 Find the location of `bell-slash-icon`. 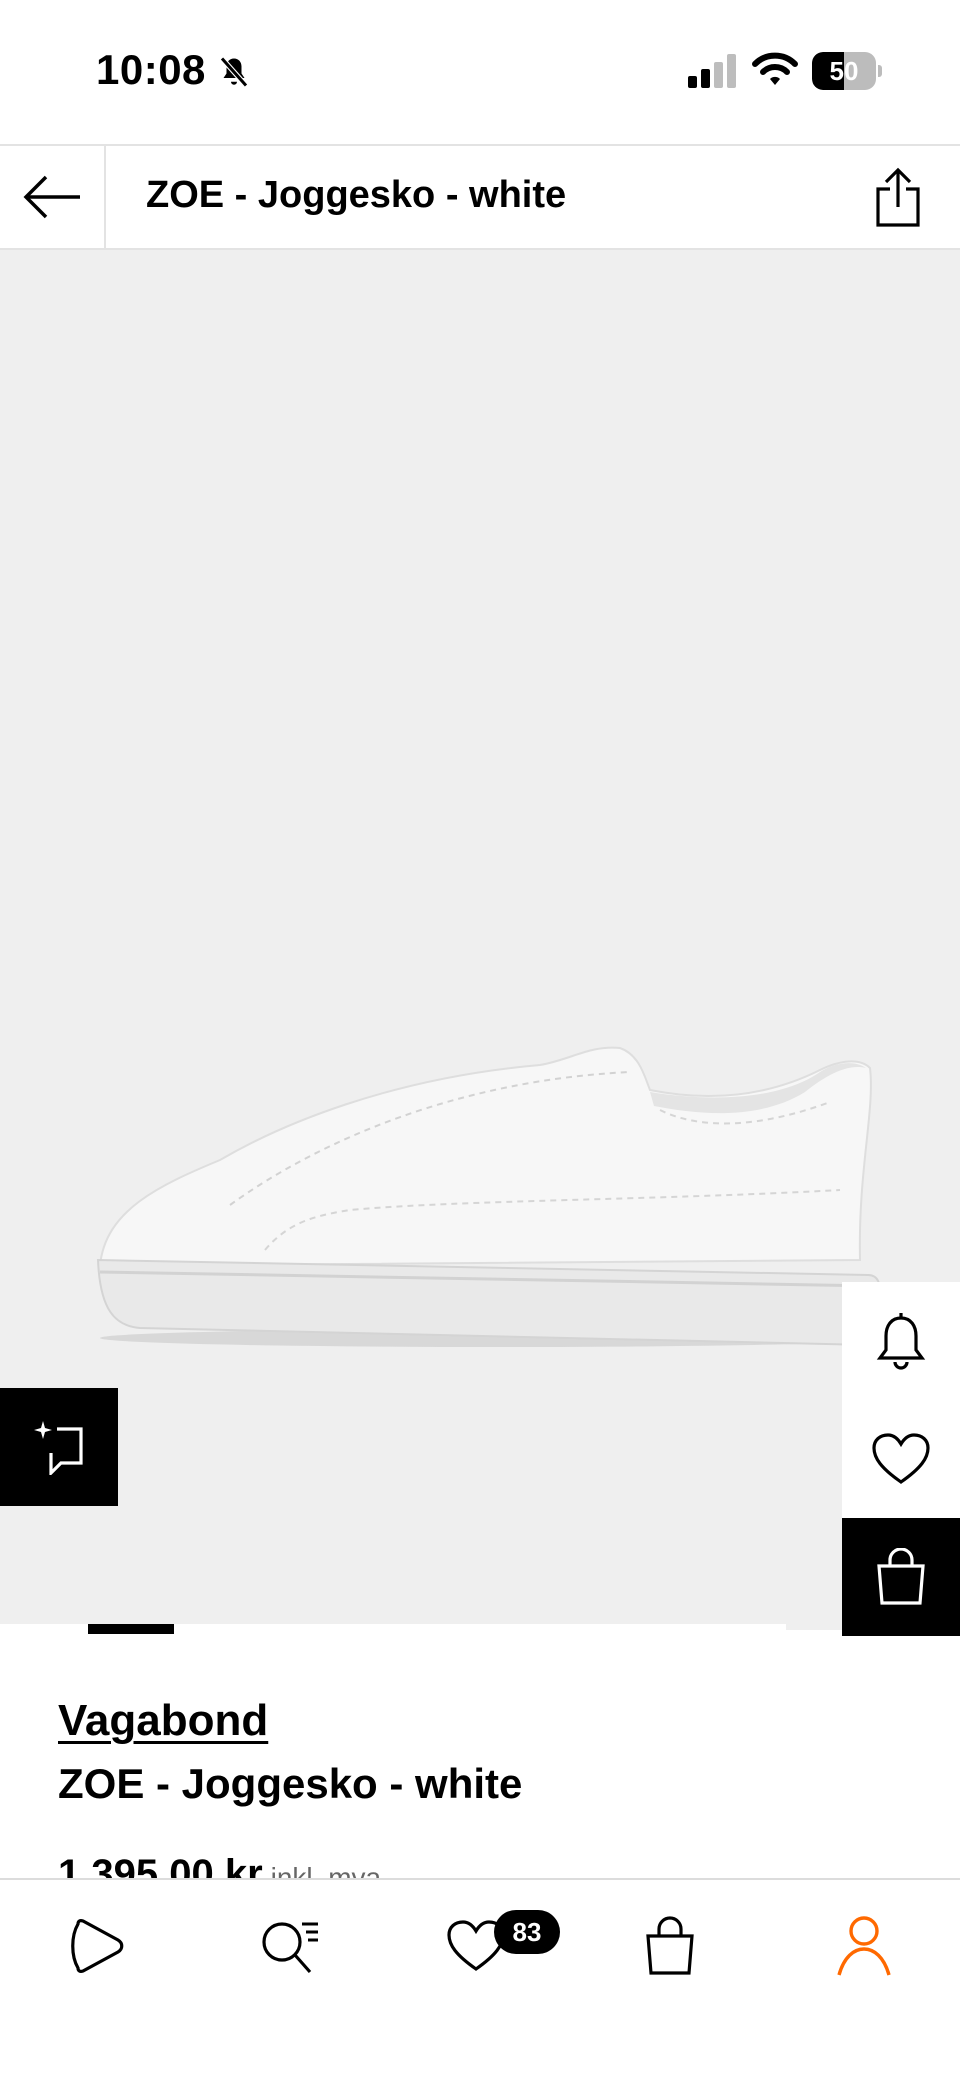

bell-slash-icon is located at coordinates (234, 72).